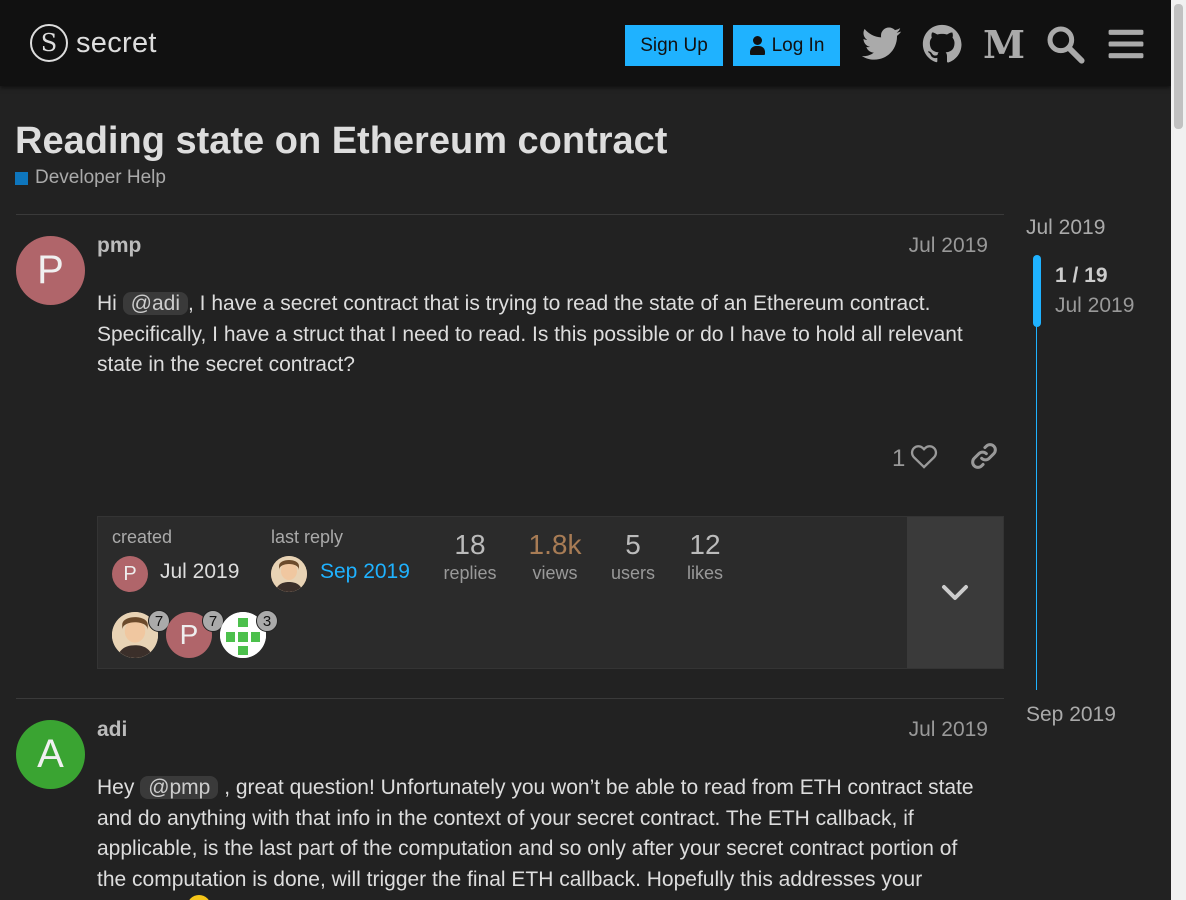 Image resolution: width=1186 pixels, height=900 pixels. What do you see at coordinates (21, 178) in the screenshot?
I see `category-color-swatch` at bounding box center [21, 178].